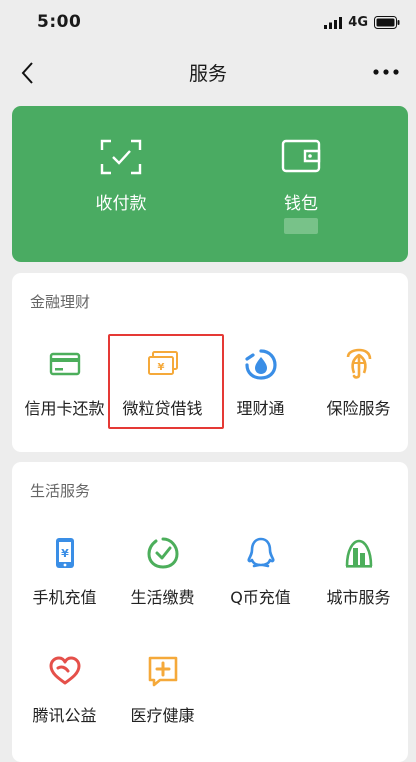  What do you see at coordinates (60, 302) in the screenshot?
I see `finance-section-title: 金融理财` at bounding box center [60, 302].